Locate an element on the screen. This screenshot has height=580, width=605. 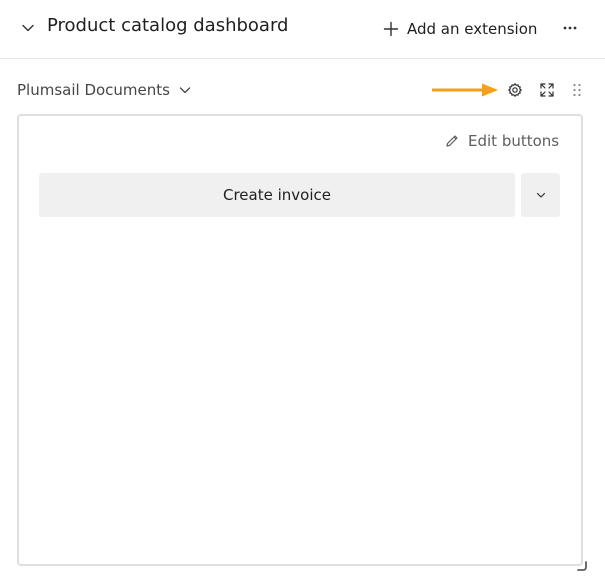
add-extension-button: Add an extension is located at coordinates (460, 29).